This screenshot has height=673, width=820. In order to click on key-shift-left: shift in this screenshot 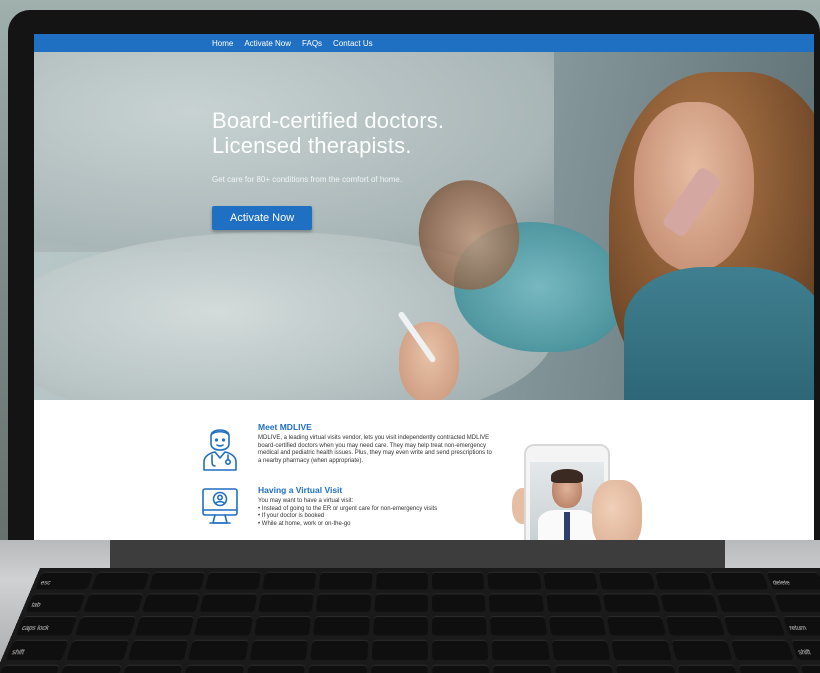, I will do `click(37, 650)`.